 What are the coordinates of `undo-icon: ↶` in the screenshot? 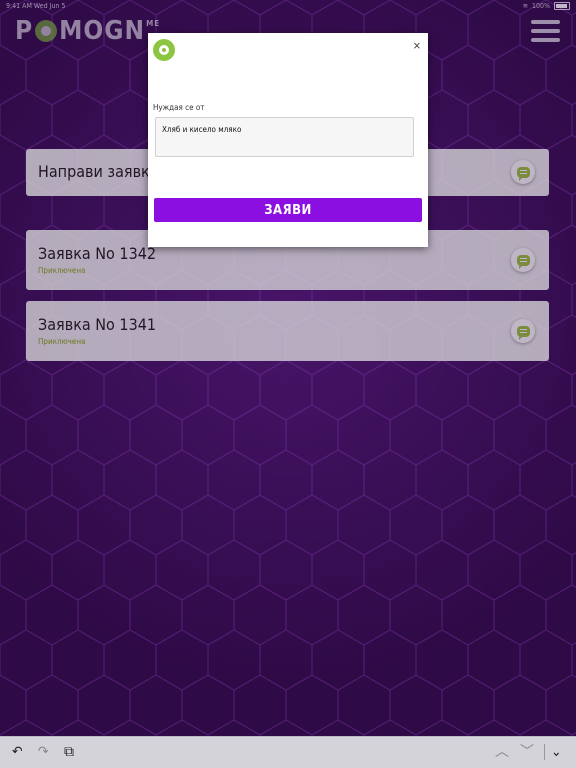 It's located at (17, 752).